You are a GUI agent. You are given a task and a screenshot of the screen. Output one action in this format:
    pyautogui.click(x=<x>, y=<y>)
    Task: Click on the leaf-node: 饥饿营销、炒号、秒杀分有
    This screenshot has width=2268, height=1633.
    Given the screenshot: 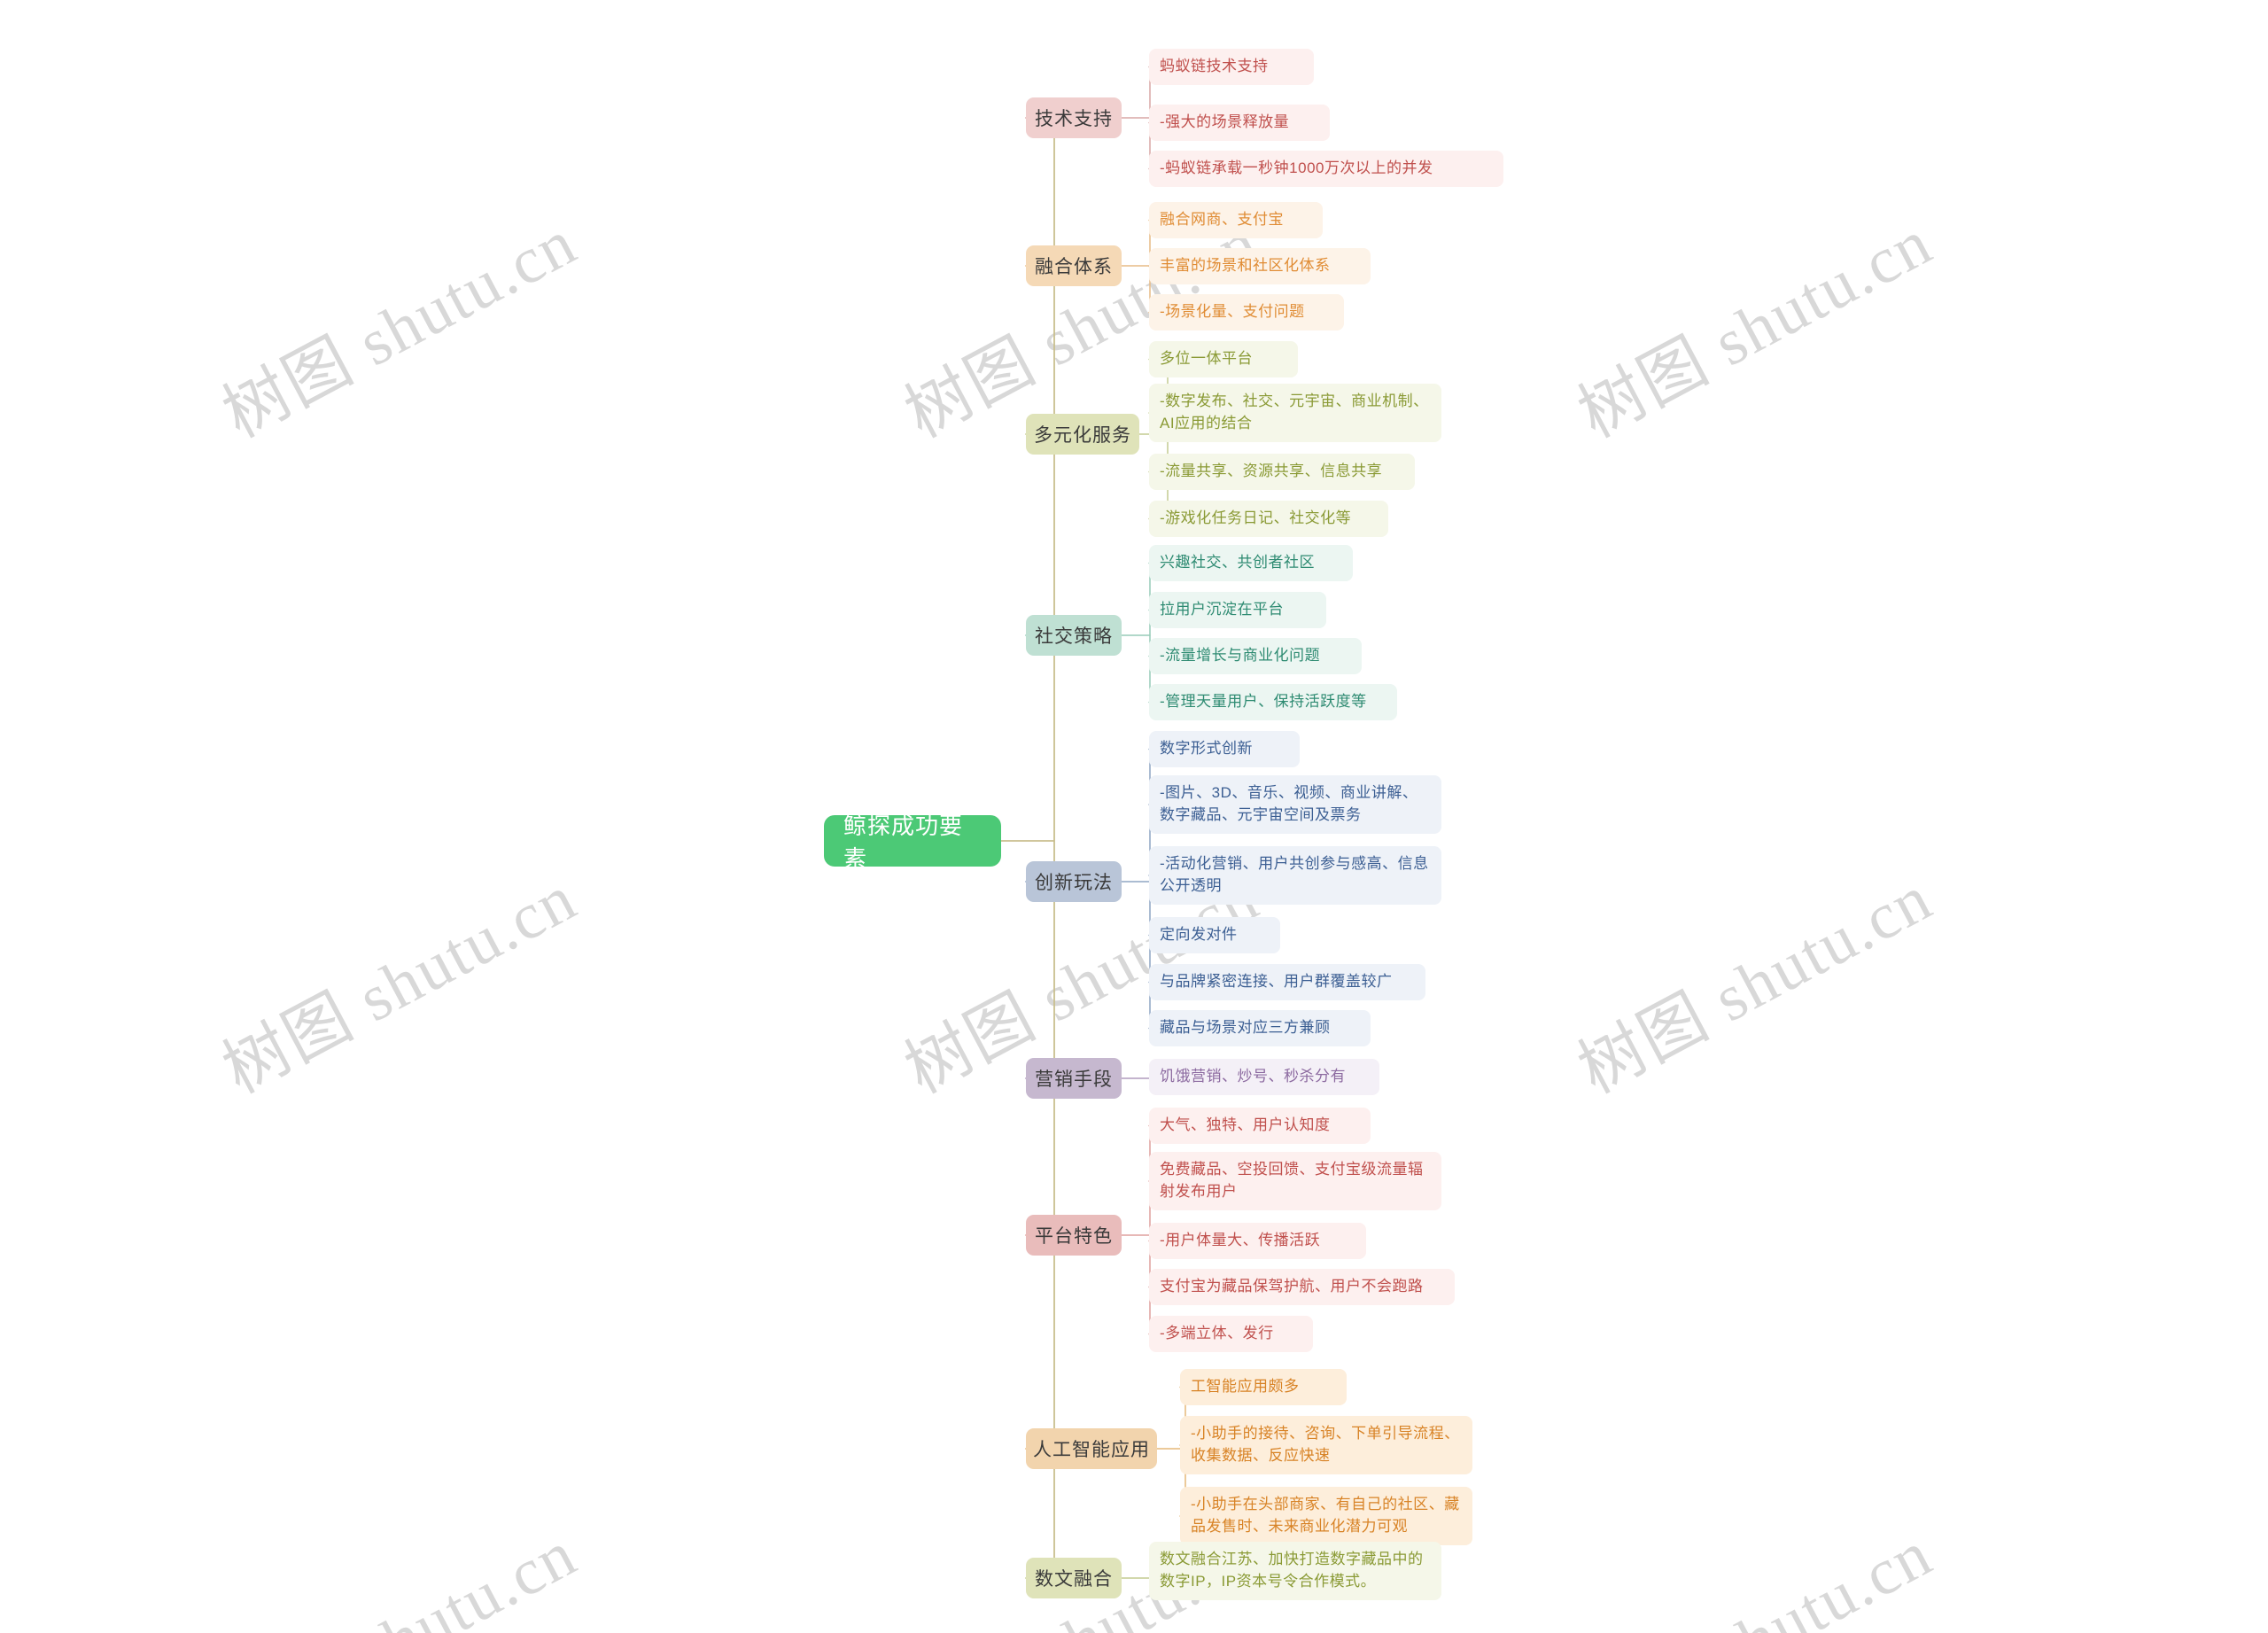 What is the action you would take?
    pyautogui.click(x=1264, y=1077)
    